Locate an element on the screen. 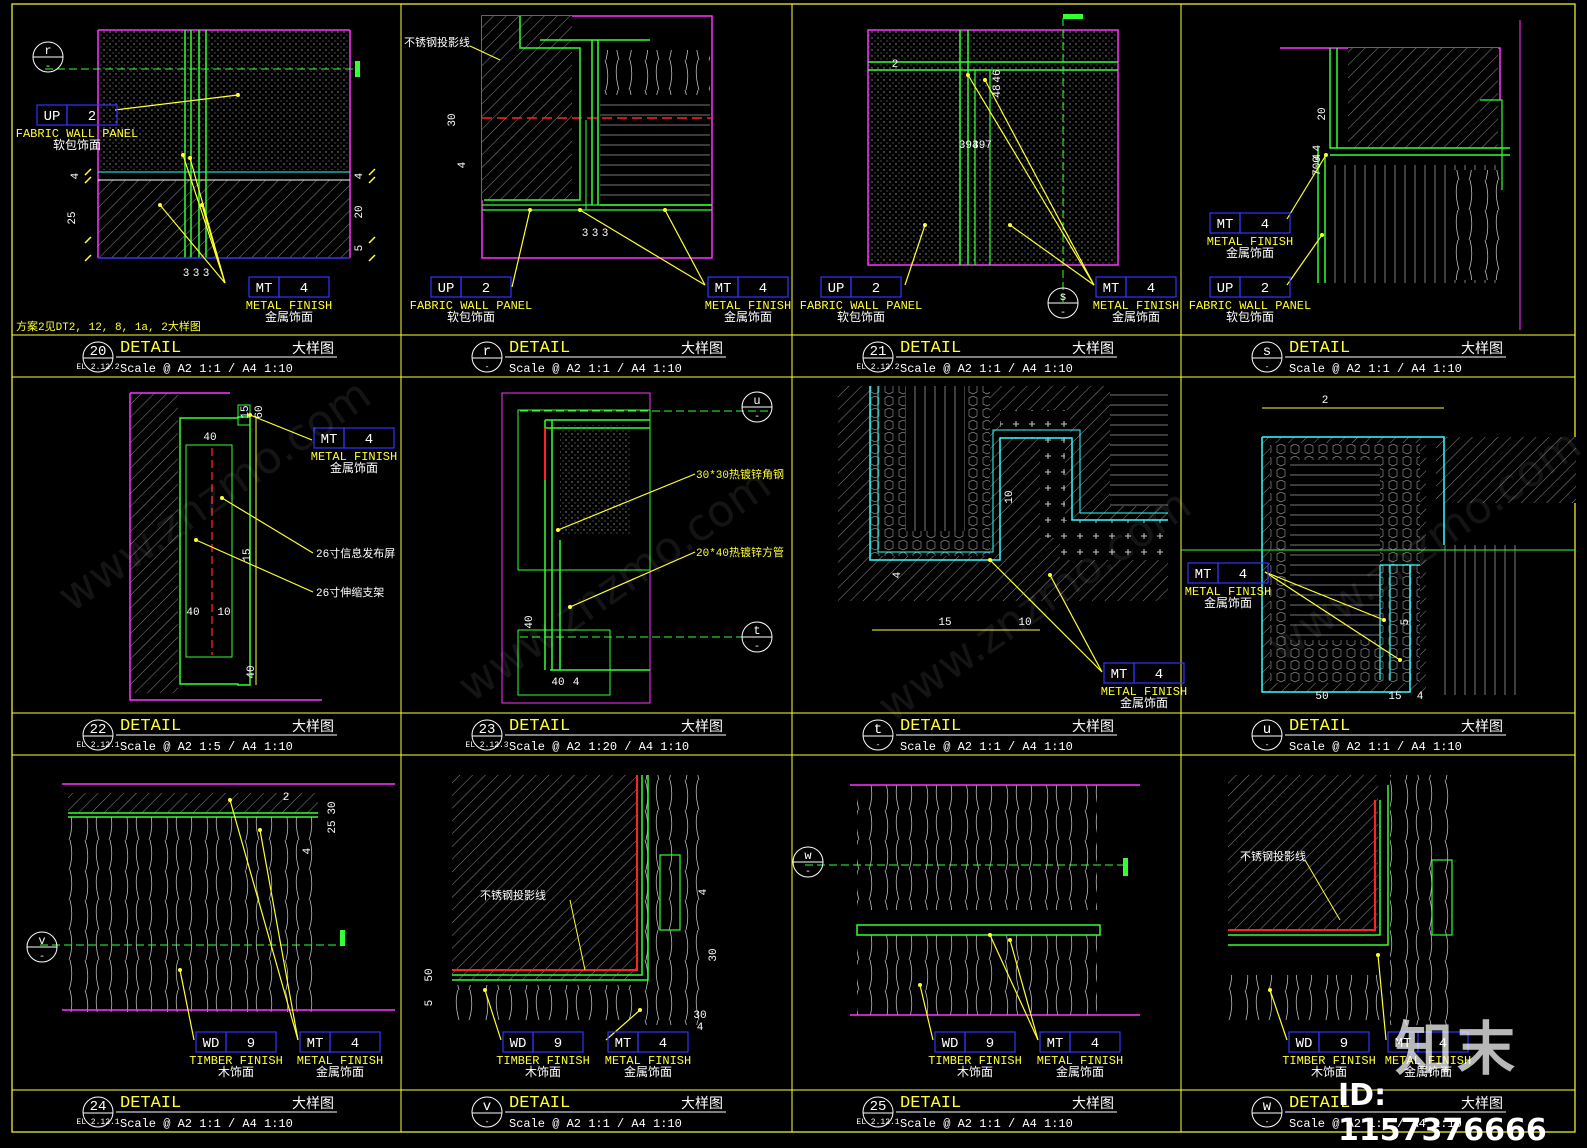  tag-number: 9 is located at coordinates (990, 1044).